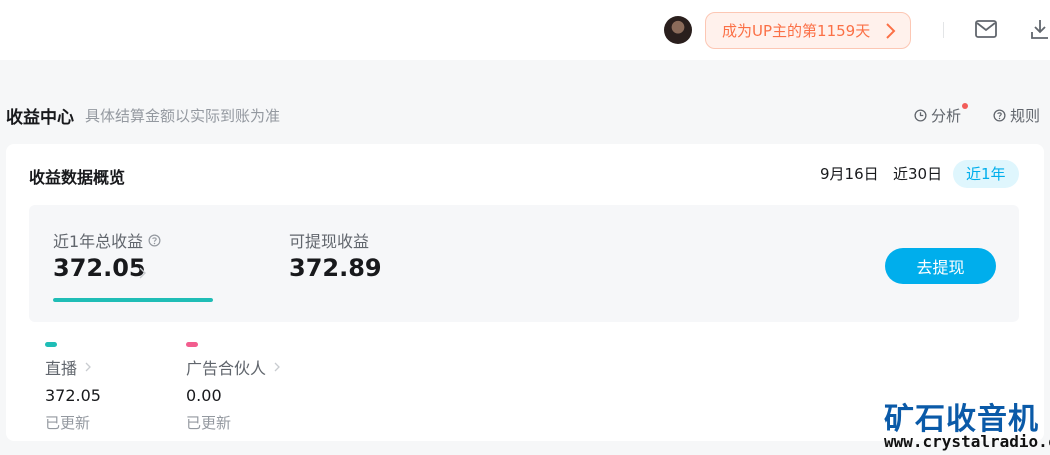 This screenshot has height=455, width=1050. Describe the element at coordinates (946, 116) in the screenshot. I see `analysis-label: 分析` at that location.